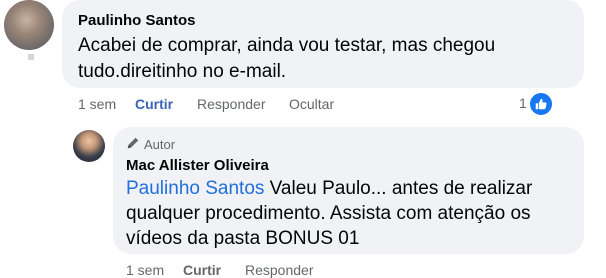 Image resolution: width=606 pixels, height=278 pixels. I want to click on pencil-icon, so click(133, 144).